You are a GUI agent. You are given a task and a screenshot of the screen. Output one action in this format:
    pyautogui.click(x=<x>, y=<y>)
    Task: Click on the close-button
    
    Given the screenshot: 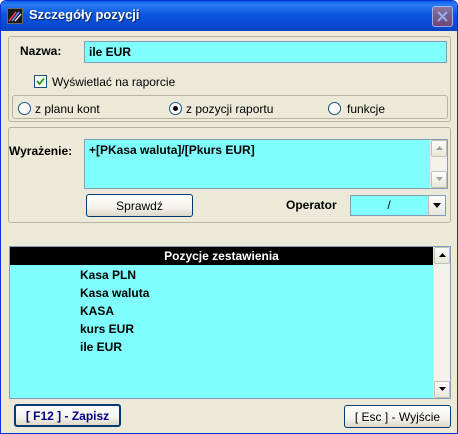 What is the action you would take?
    pyautogui.click(x=442, y=16)
    